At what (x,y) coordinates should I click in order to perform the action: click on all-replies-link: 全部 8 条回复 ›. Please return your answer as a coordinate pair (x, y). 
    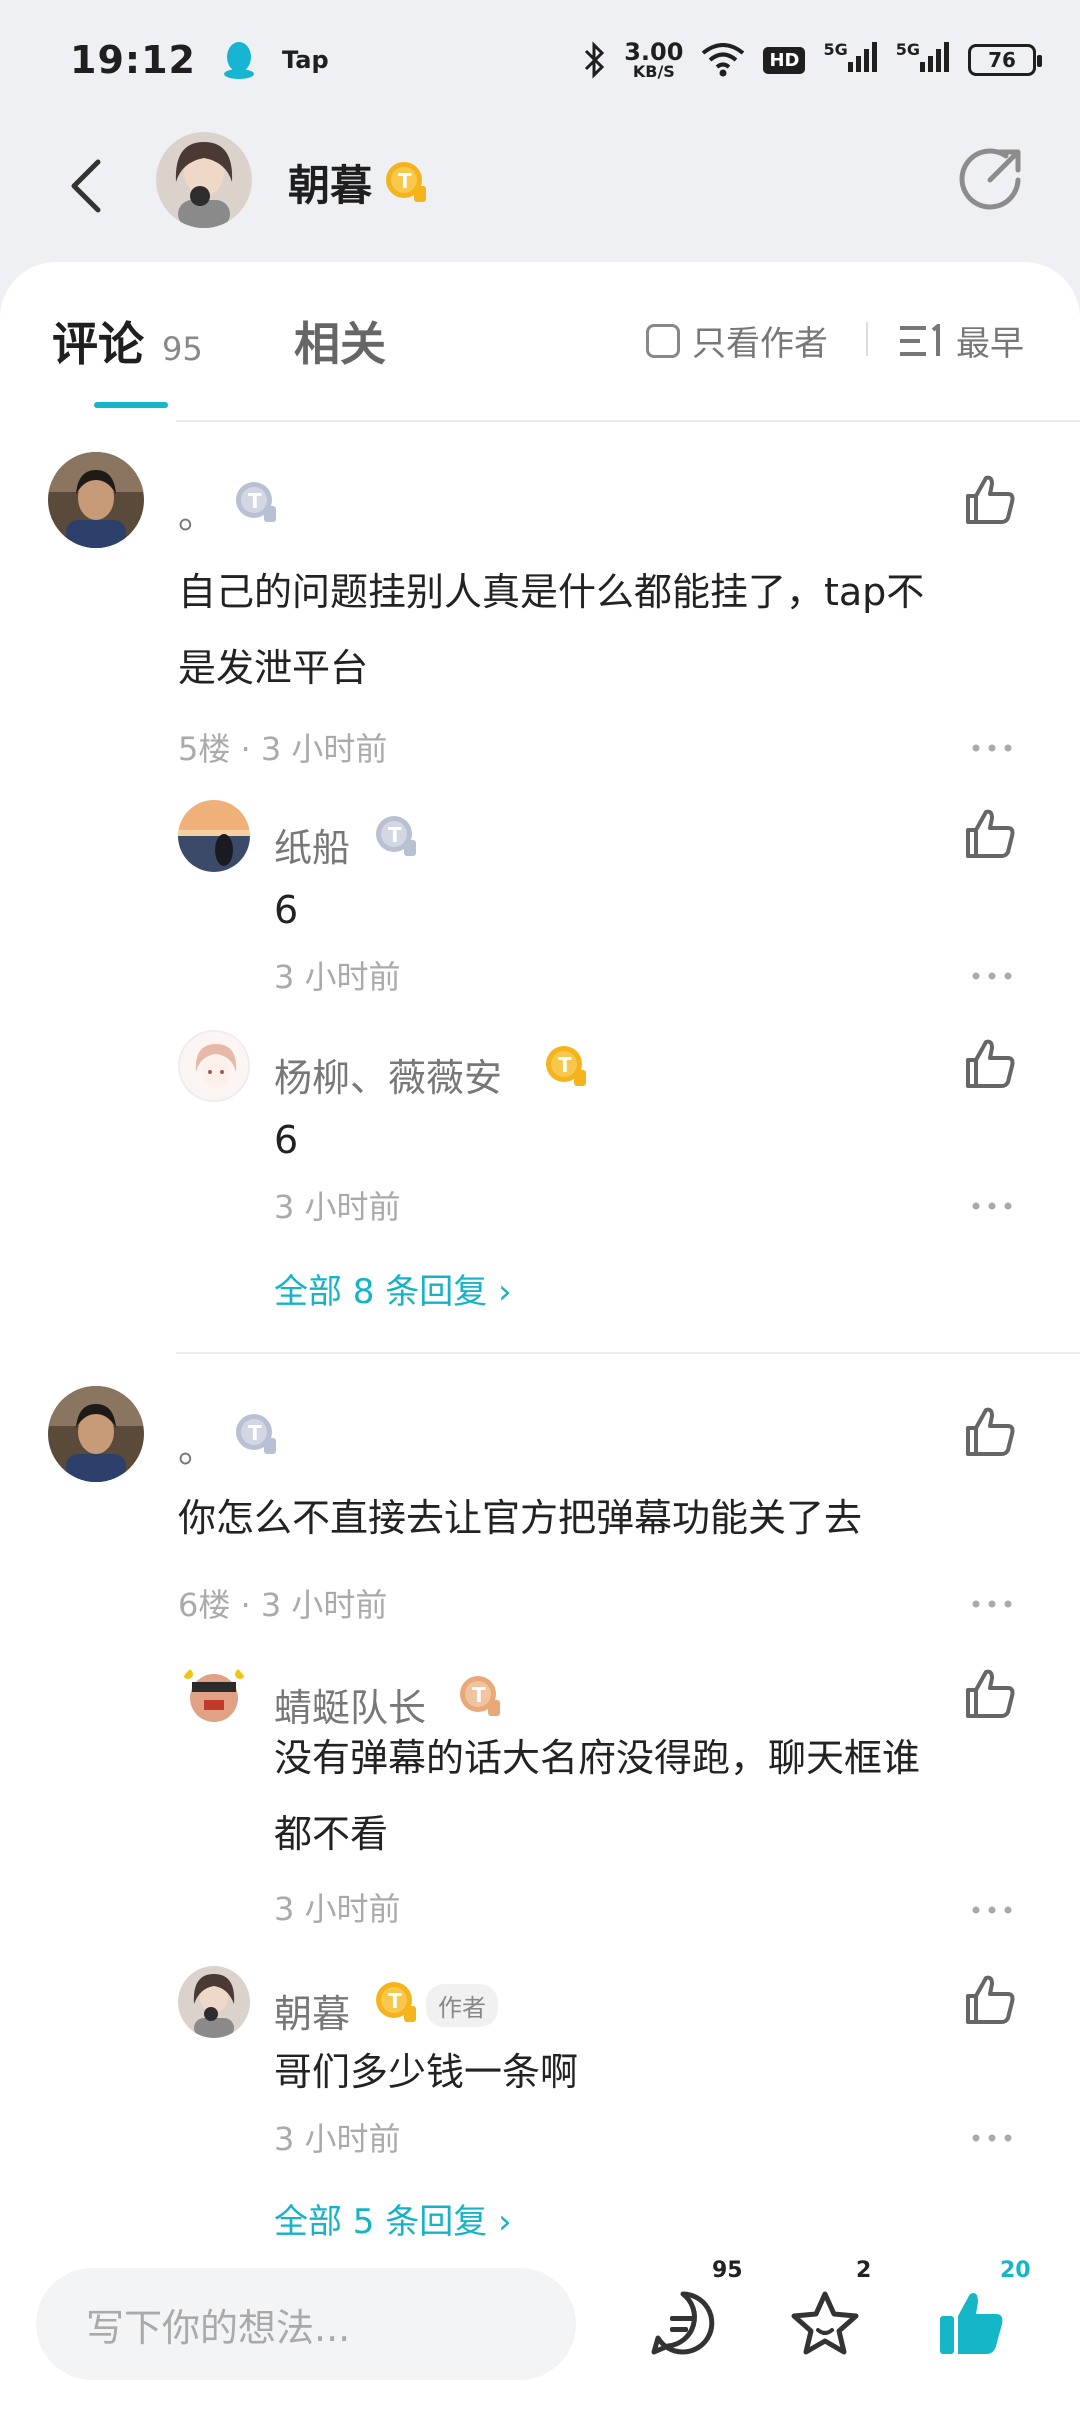
    Looking at the image, I should click on (393, 1288).